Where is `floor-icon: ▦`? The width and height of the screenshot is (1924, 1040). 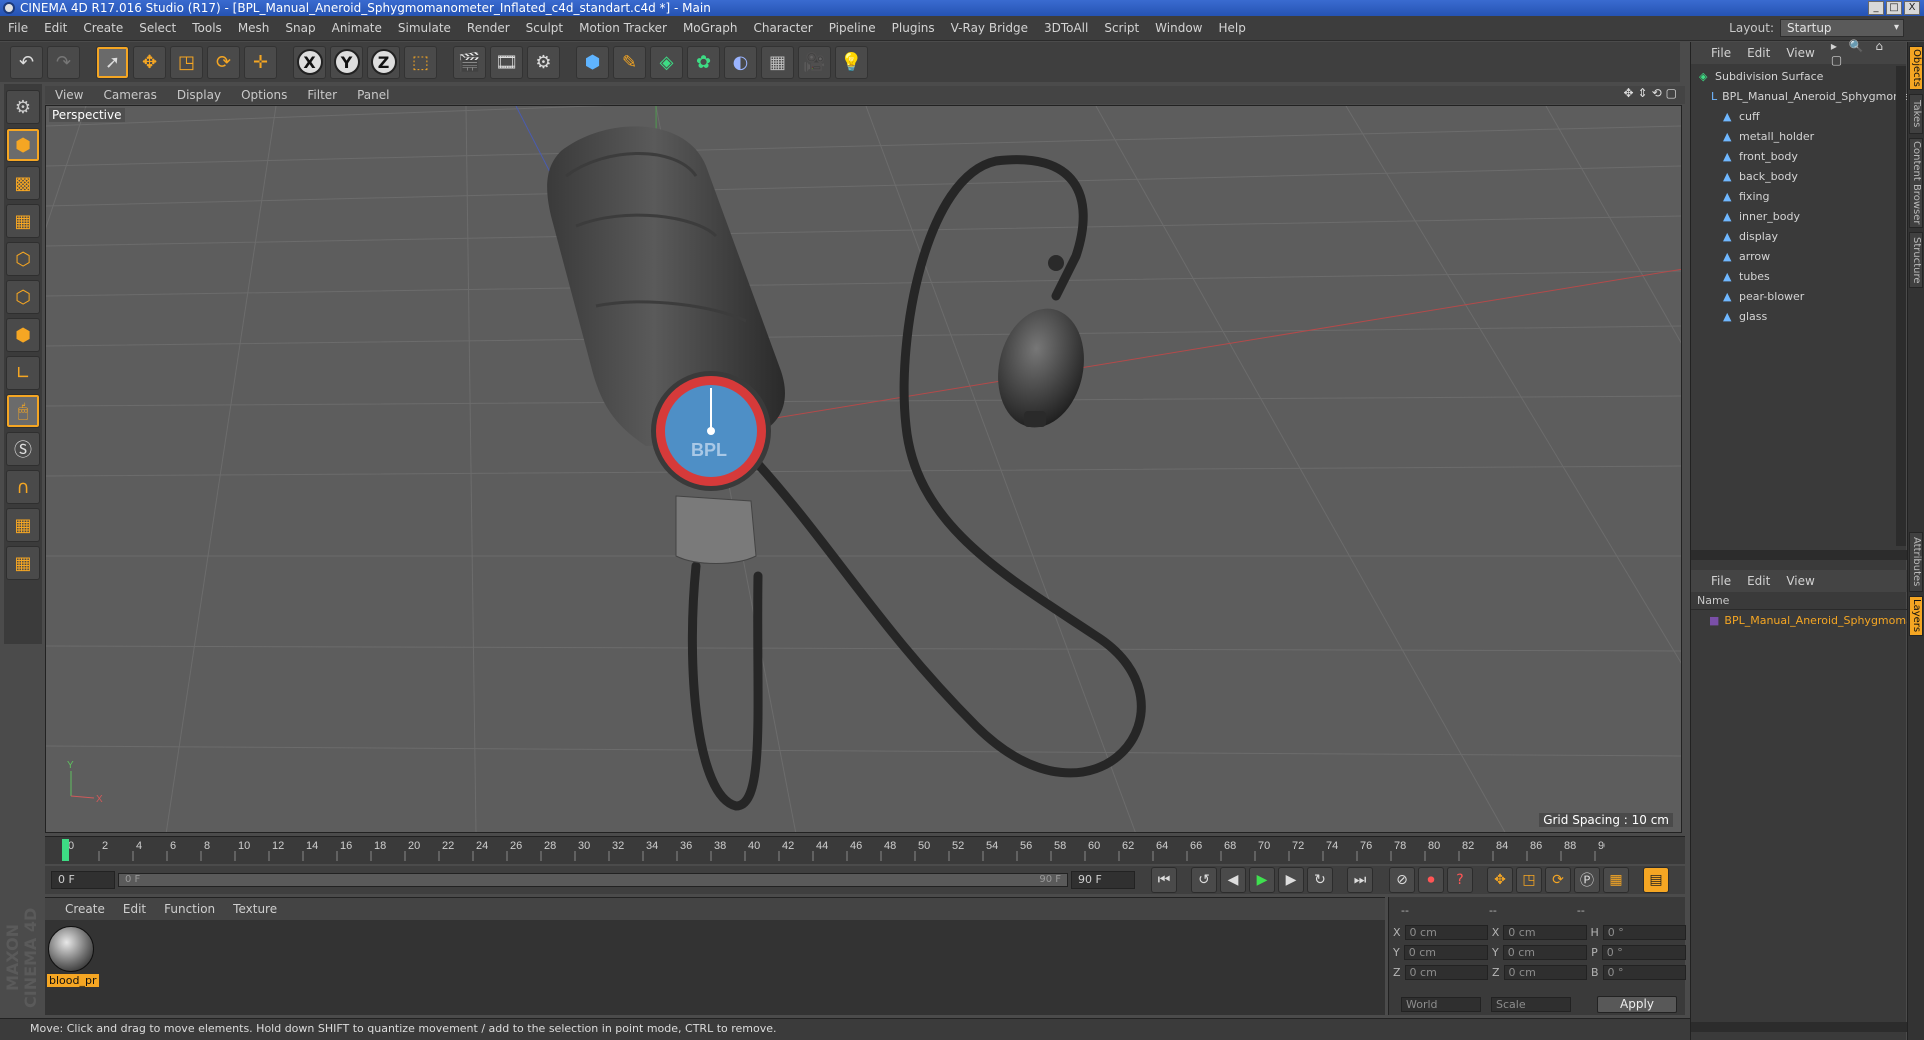 floor-icon: ▦ is located at coordinates (777, 62).